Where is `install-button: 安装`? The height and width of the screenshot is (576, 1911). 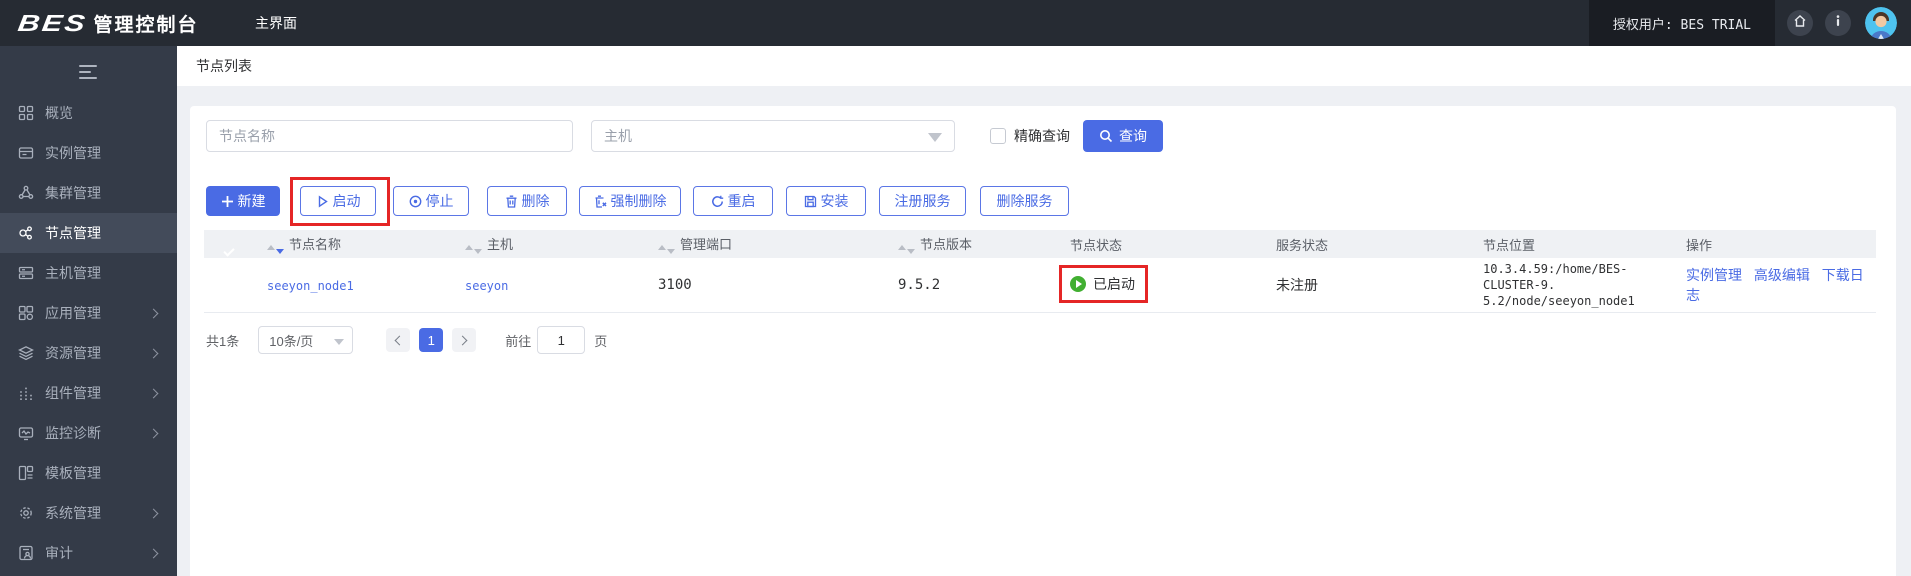
install-button: 安装 is located at coordinates (826, 201).